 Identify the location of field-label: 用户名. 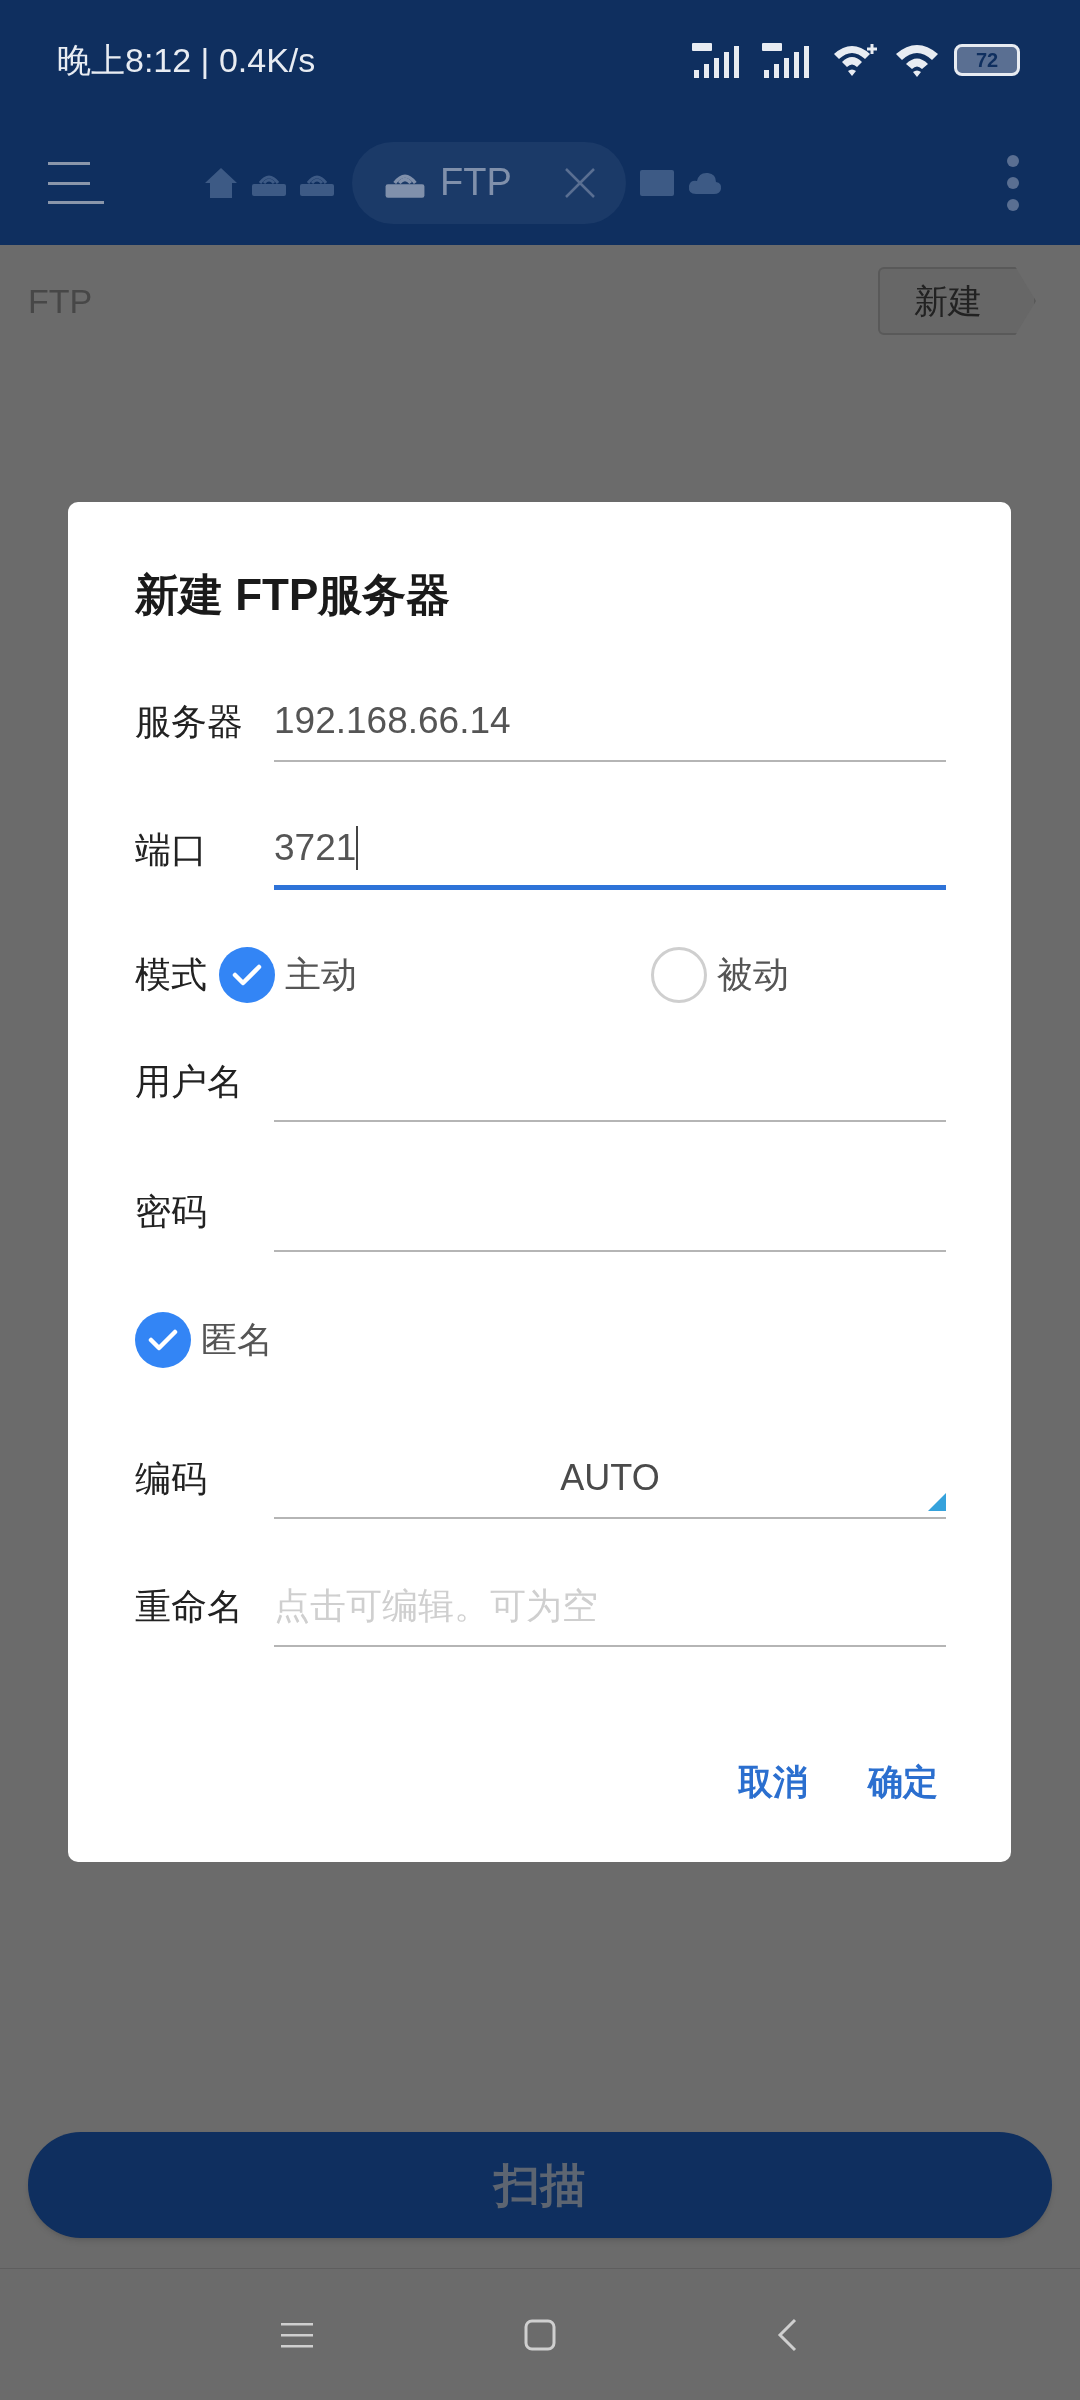
(189, 1082).